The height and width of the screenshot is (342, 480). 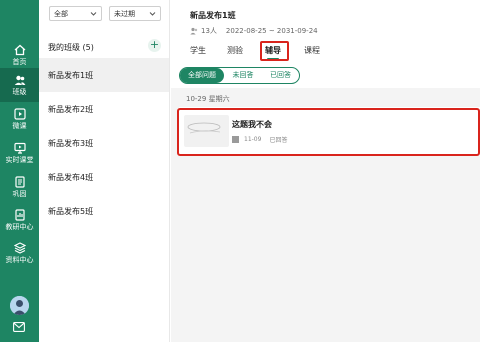 I want to click on rail-item-label: 巩固, so click(x=19, y=193).